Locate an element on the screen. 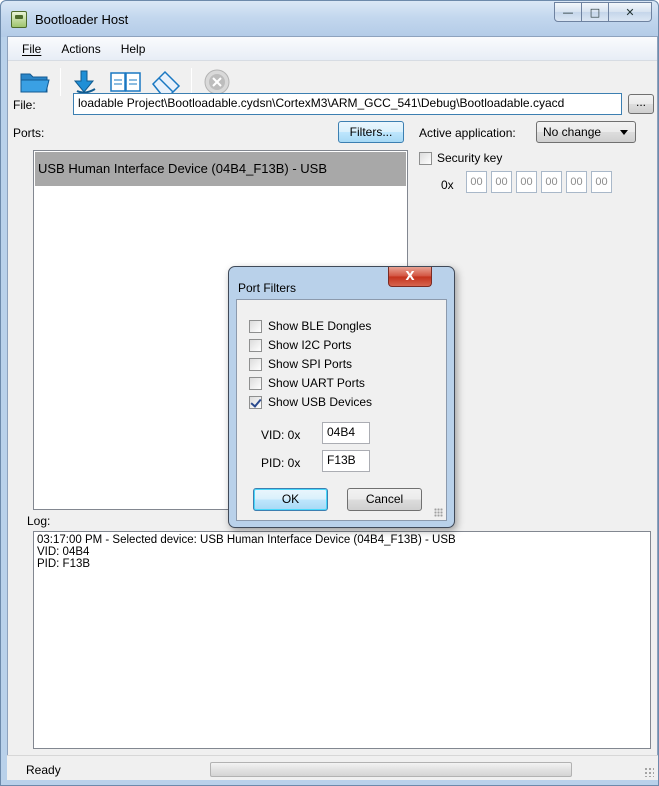 This screenshot has height=786, width=659. pid-input: F13B is located at coordinates (346, 461).